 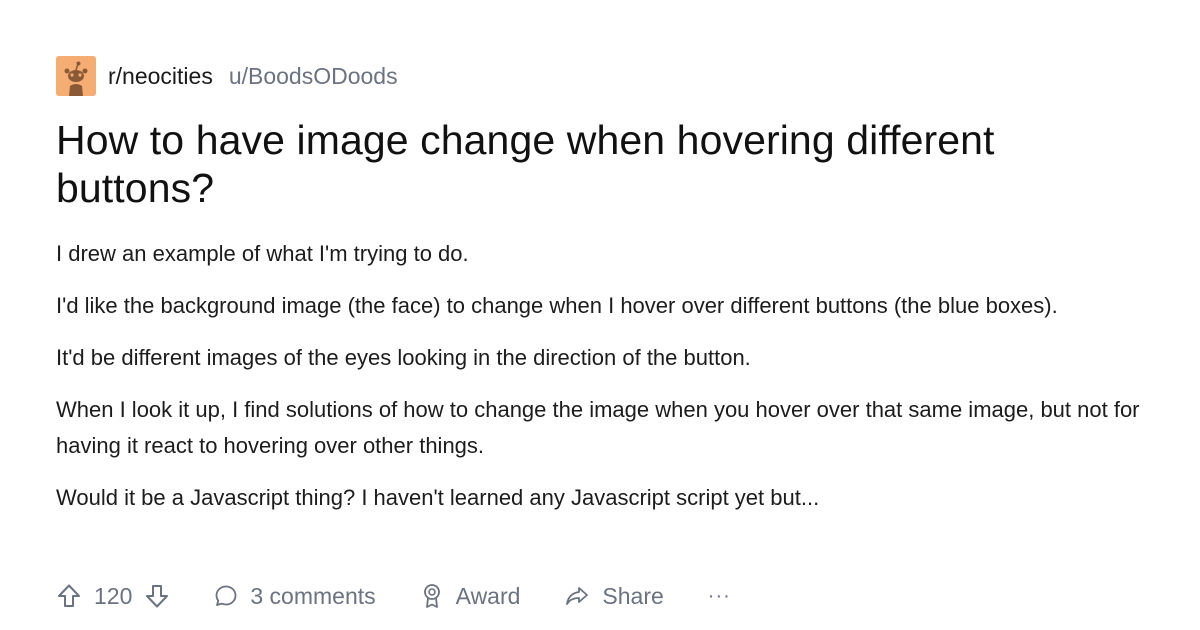 I want to click on award-button: Award, so click(x=470, y=596).